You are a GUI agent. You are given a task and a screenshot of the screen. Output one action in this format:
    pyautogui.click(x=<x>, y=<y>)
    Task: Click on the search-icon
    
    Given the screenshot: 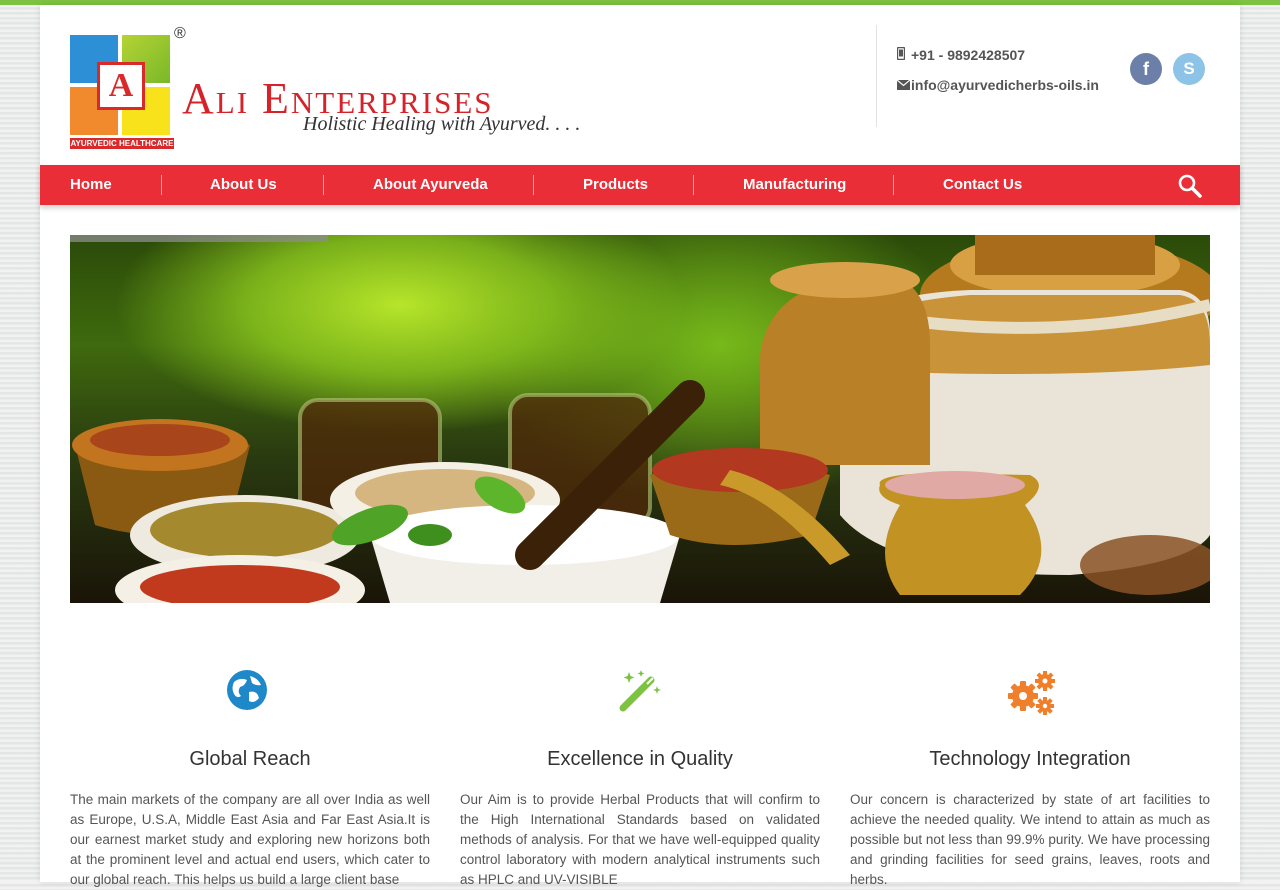 What is the action you would take?
    pyautogui.click(x=1190, y=186)
    